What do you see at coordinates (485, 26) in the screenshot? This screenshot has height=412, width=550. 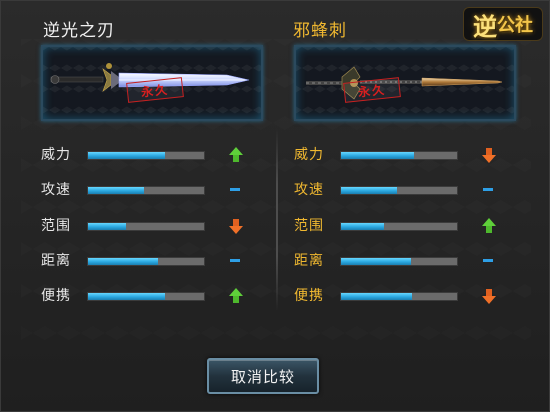 I see `logo-char: 逆` at bounding box center [485, 26].